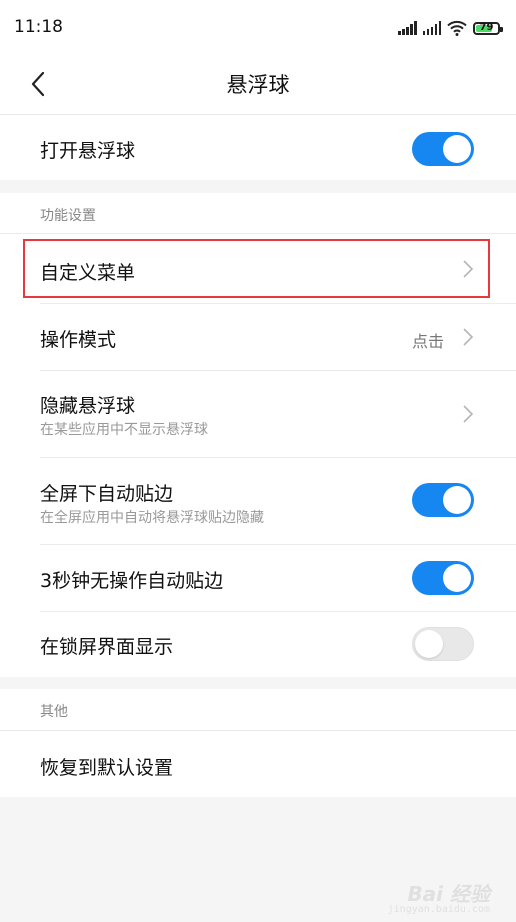 The width and height of the screenshot is (516, 922). What do you see at coordinates (501, 29) in the screenshot?
I see `battery-cap` at bounding box center [501, 29].